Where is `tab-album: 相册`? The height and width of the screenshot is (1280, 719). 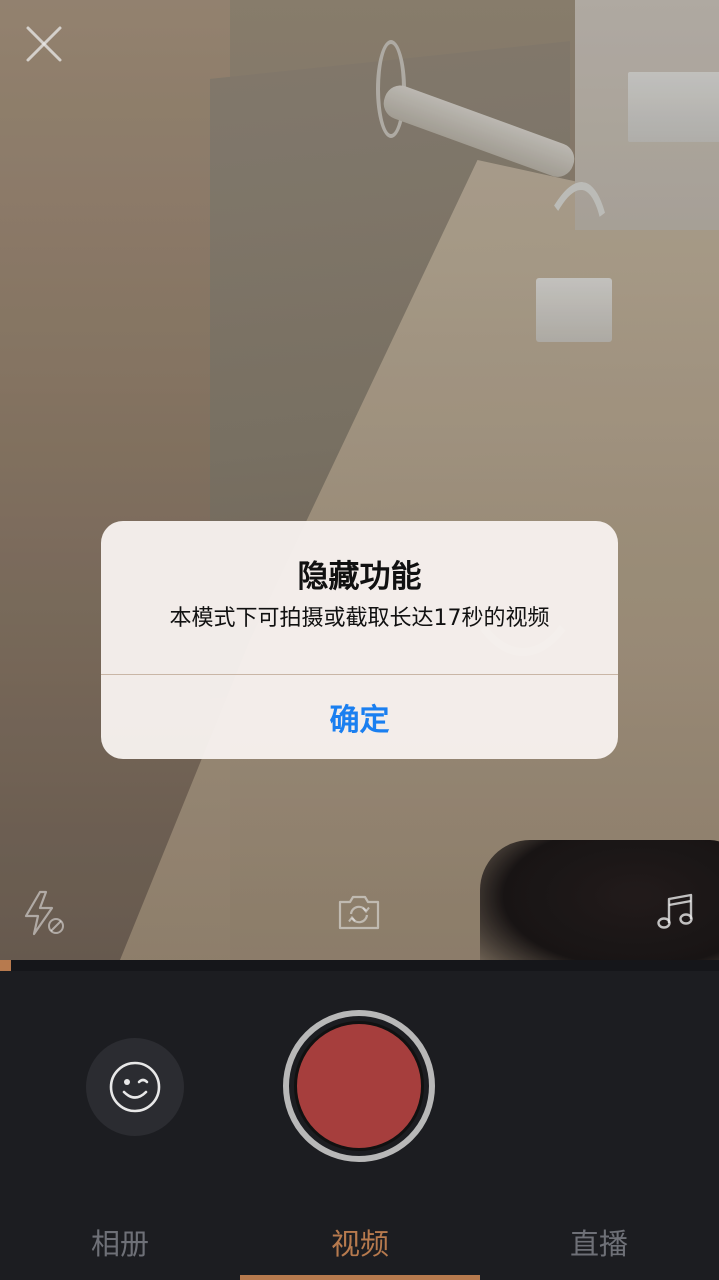
tab-album: 相册 is located at coordinates (120, 1242).